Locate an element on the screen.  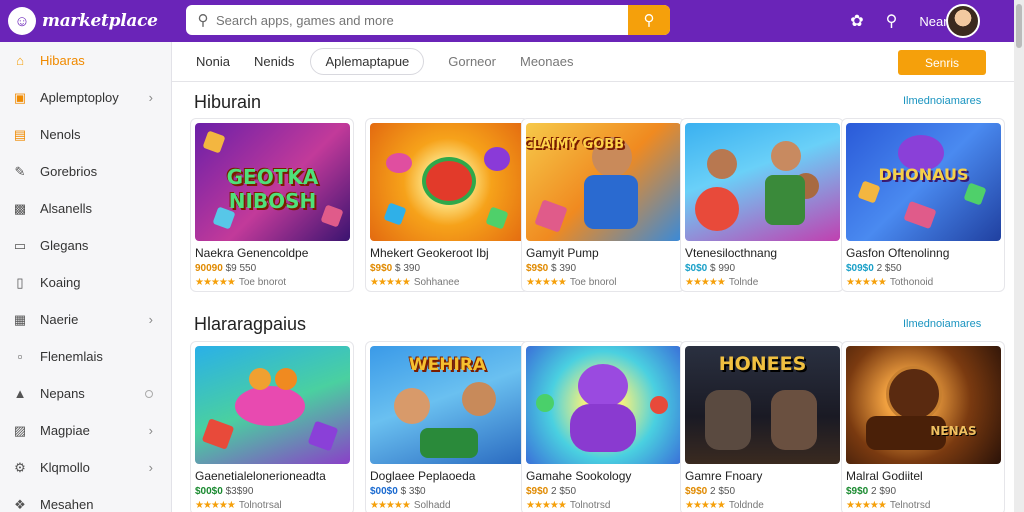
app-logo: ☺ marketplace is located at coordinates (93, 21).